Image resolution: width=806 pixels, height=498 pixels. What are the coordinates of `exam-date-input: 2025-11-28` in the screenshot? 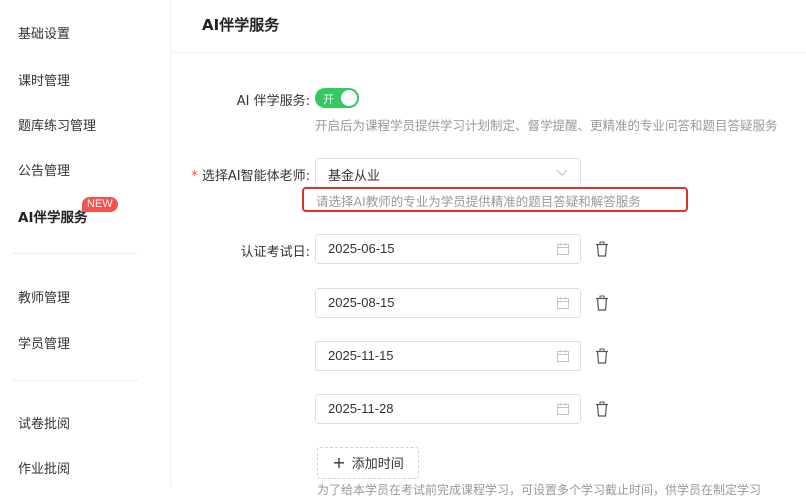 It's located at (448, 409).